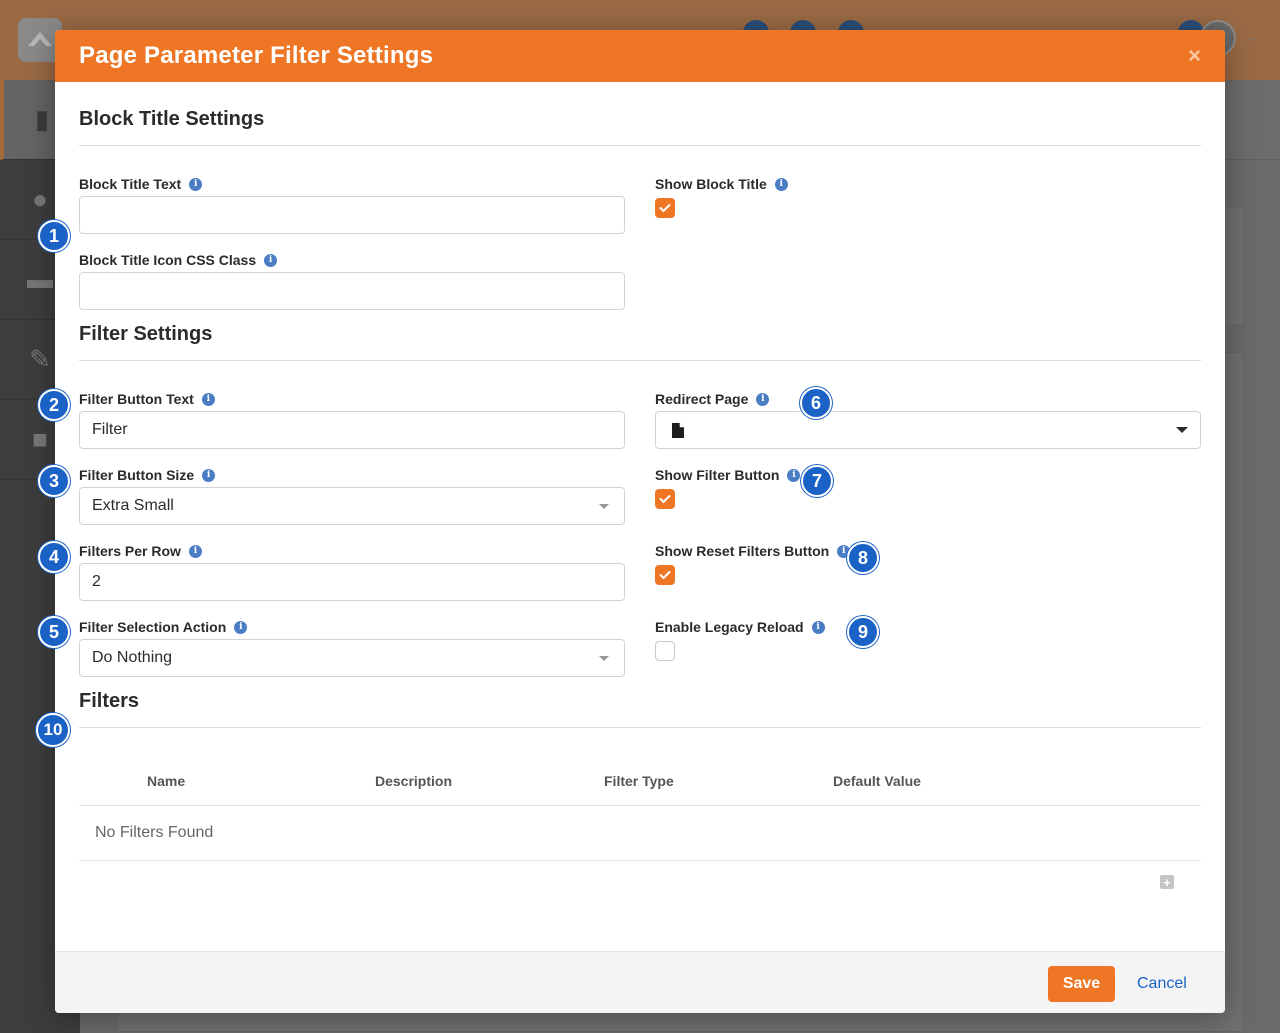 The image size is (1280, 1033). I want to click on file-icon, so click(678, 430).